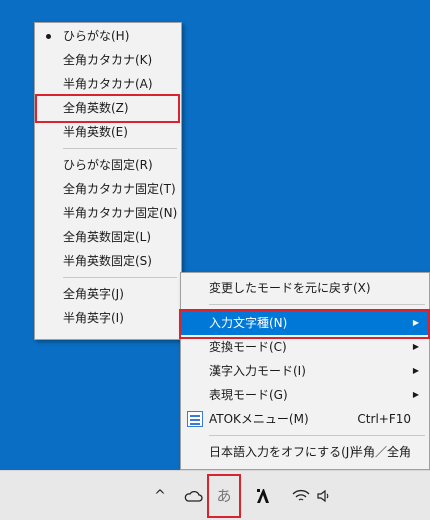  Describe the element at coordinates (120, 213) in the screenshot. I see `menu-item-label: 半角カタカナ固定(N)` at that location.